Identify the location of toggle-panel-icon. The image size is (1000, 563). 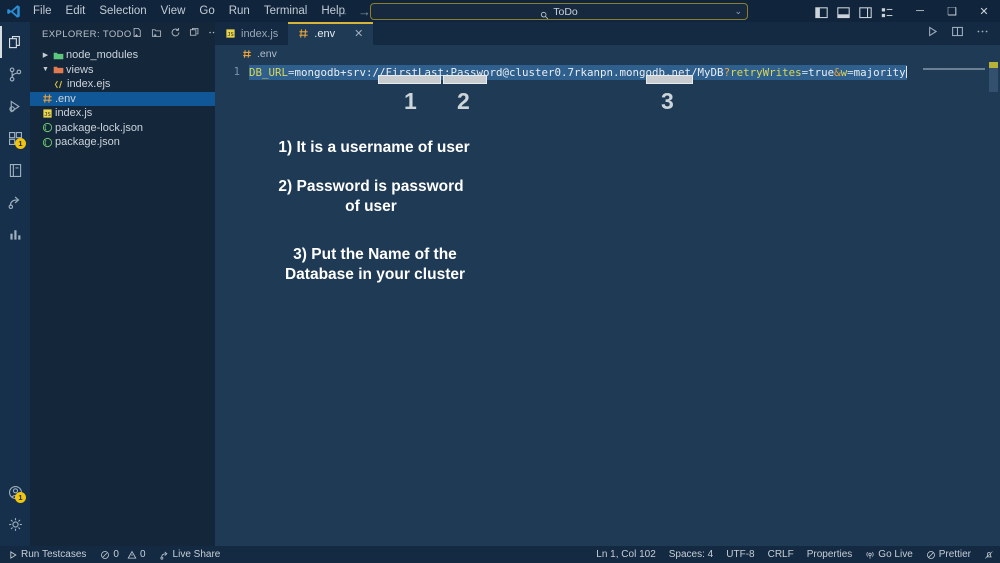
(843, 12).